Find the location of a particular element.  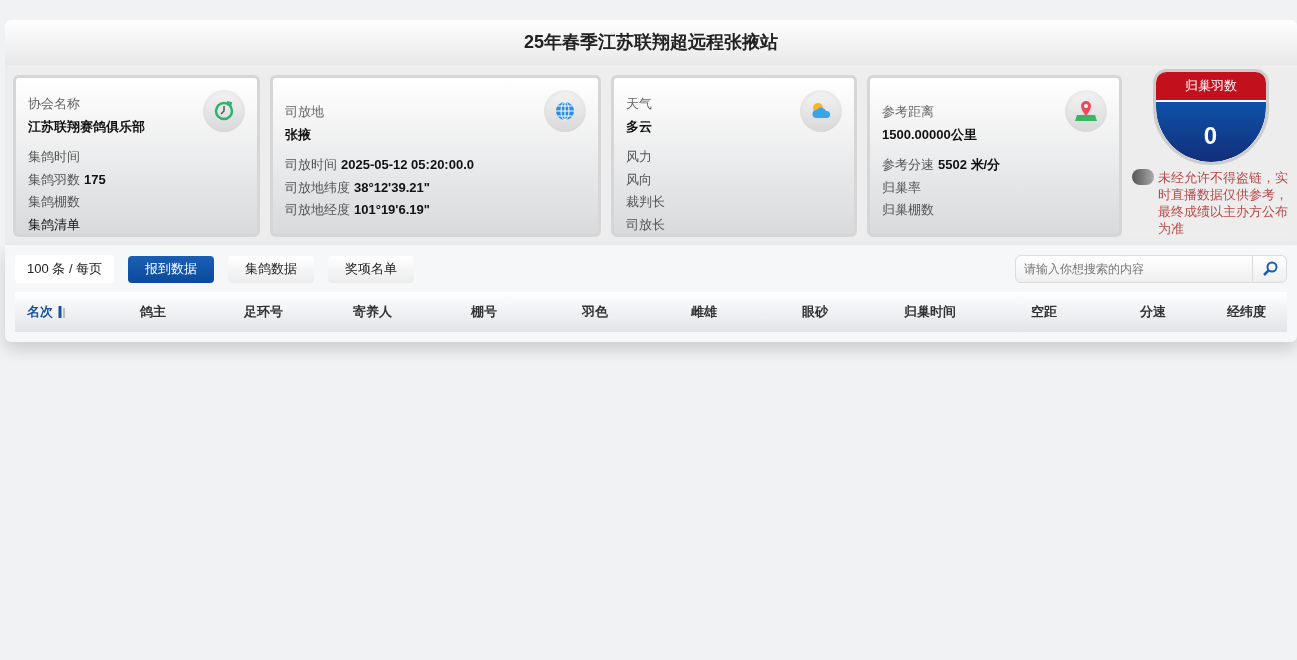

column-header: 分速 is located at coordinates (1153, 312).